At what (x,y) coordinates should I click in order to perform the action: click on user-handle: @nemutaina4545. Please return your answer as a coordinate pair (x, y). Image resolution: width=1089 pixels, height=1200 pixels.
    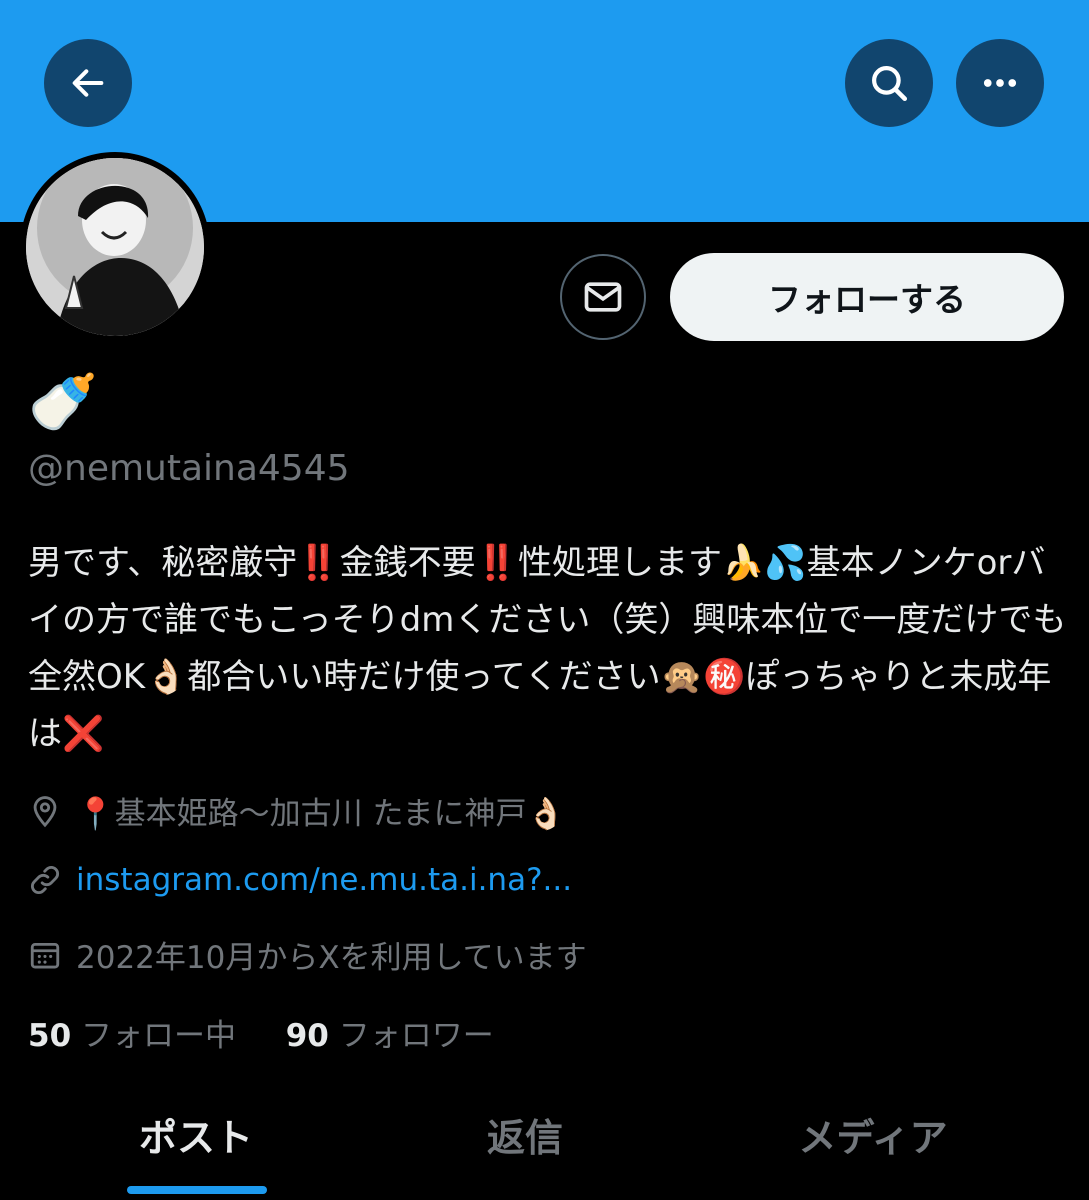
    Looking at the image, I should click on (189, 468).